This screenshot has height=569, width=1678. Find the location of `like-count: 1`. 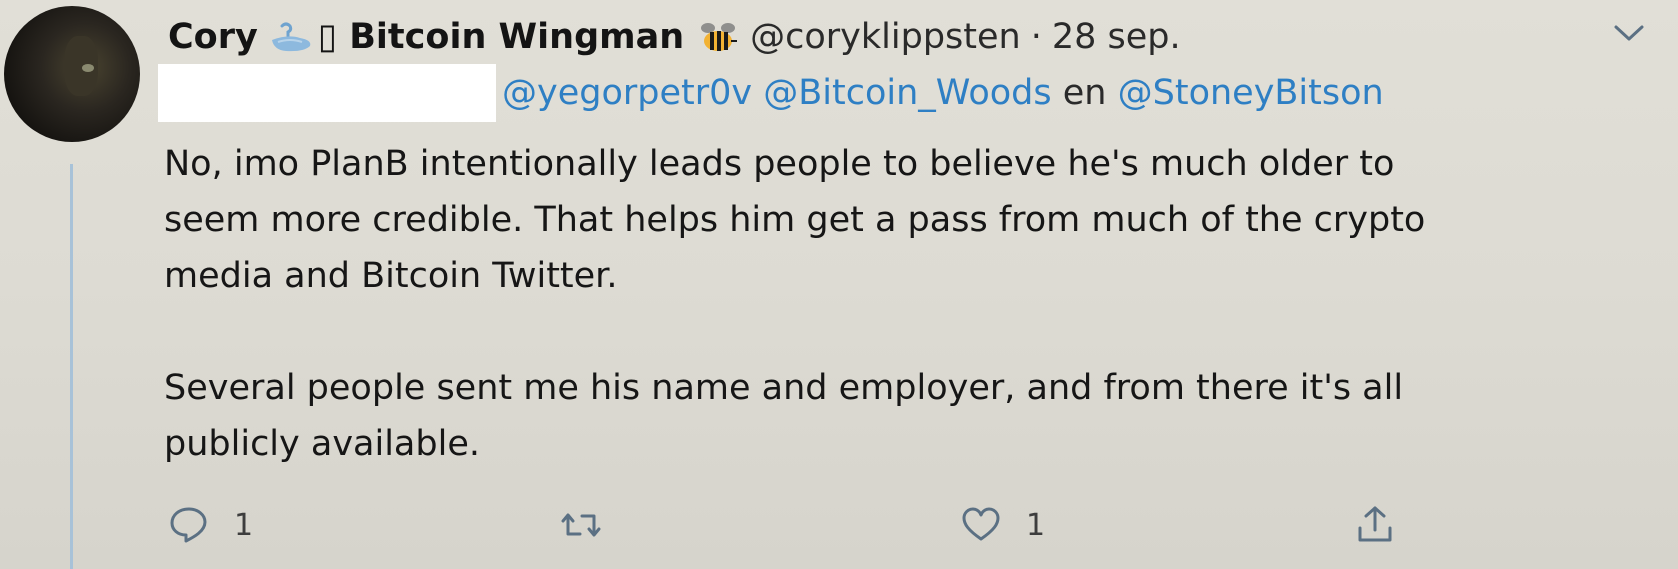

like-count: 1 is located at coordinates (1036, 525).